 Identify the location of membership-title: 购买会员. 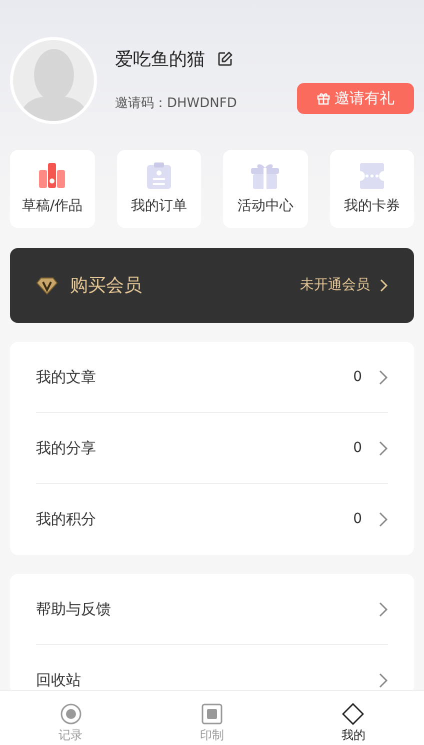
(106, 286).